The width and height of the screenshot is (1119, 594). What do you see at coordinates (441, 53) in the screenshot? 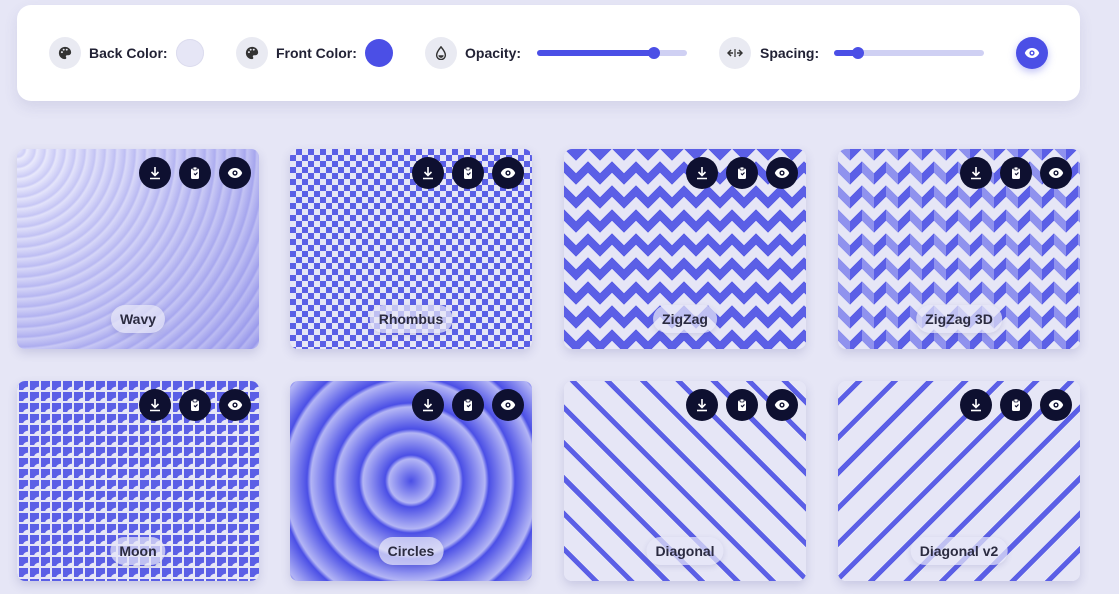
I see `droplet-icon` at bounding box center [441, 53].